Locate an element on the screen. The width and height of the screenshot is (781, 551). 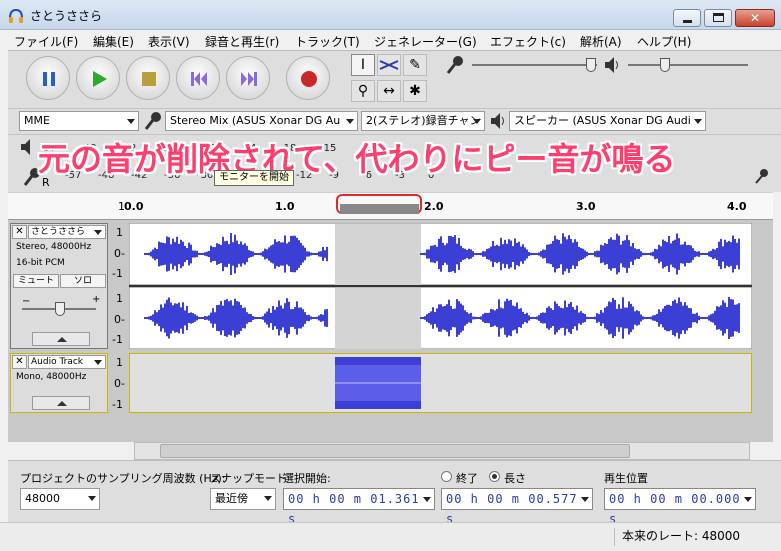
menu-analyze: 解析(A) is located at coordinates (601, 41).